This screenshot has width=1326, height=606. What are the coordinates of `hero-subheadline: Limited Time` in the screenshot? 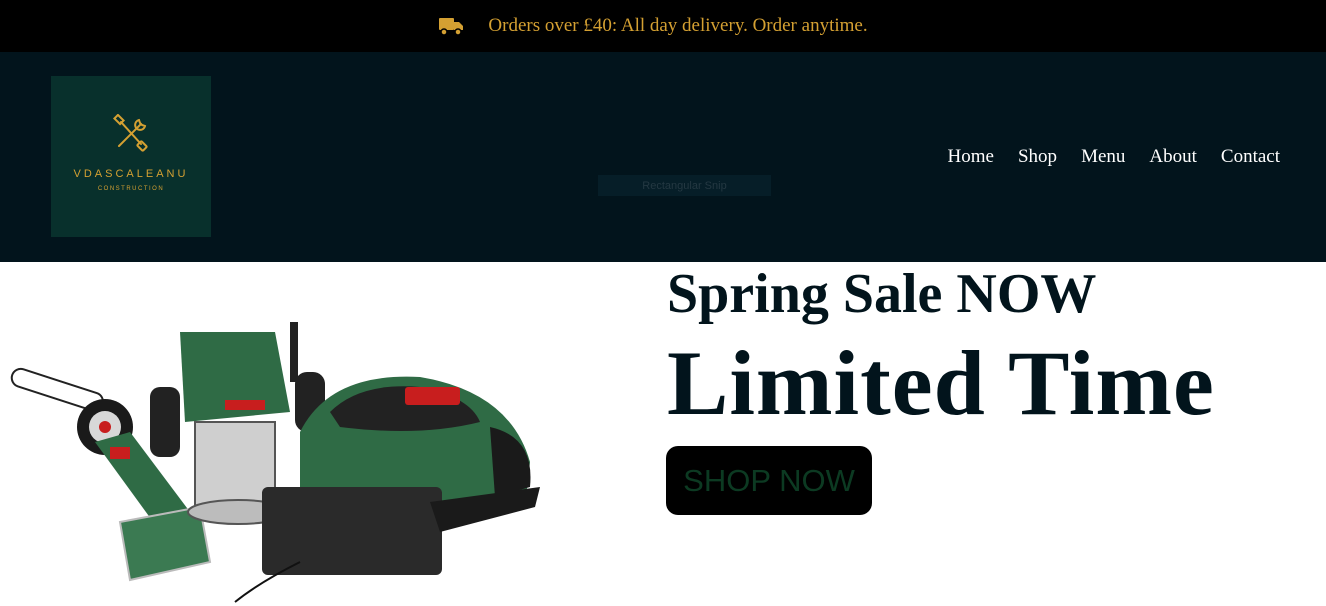 It's located at (941, 383).